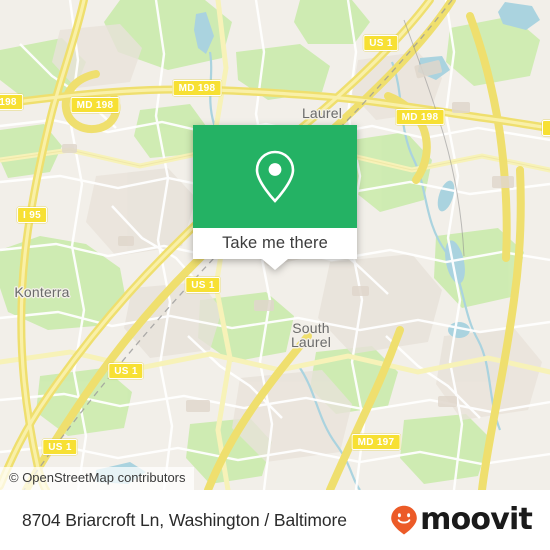  Describe the element at coordinates (376, 442) in the screenshot. I see `shield-md-197: MD 197` at that location.